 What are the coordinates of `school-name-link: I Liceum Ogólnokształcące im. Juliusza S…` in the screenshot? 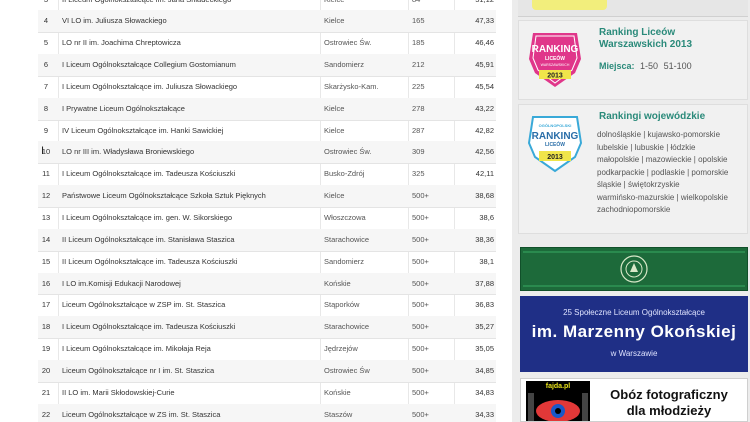 It's located at (189, 87).